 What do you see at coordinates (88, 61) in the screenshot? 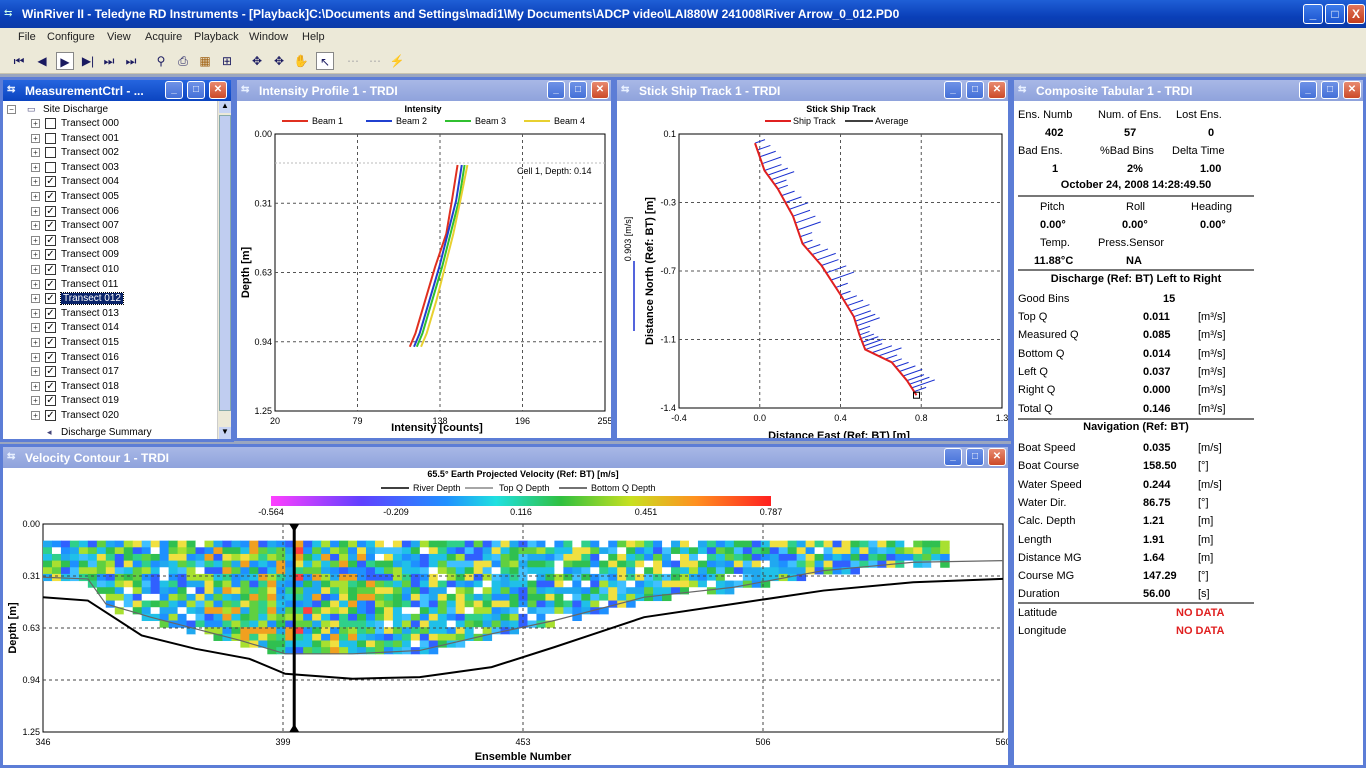
I see `next-icon: ▶|` at bounding box center [88, 61].